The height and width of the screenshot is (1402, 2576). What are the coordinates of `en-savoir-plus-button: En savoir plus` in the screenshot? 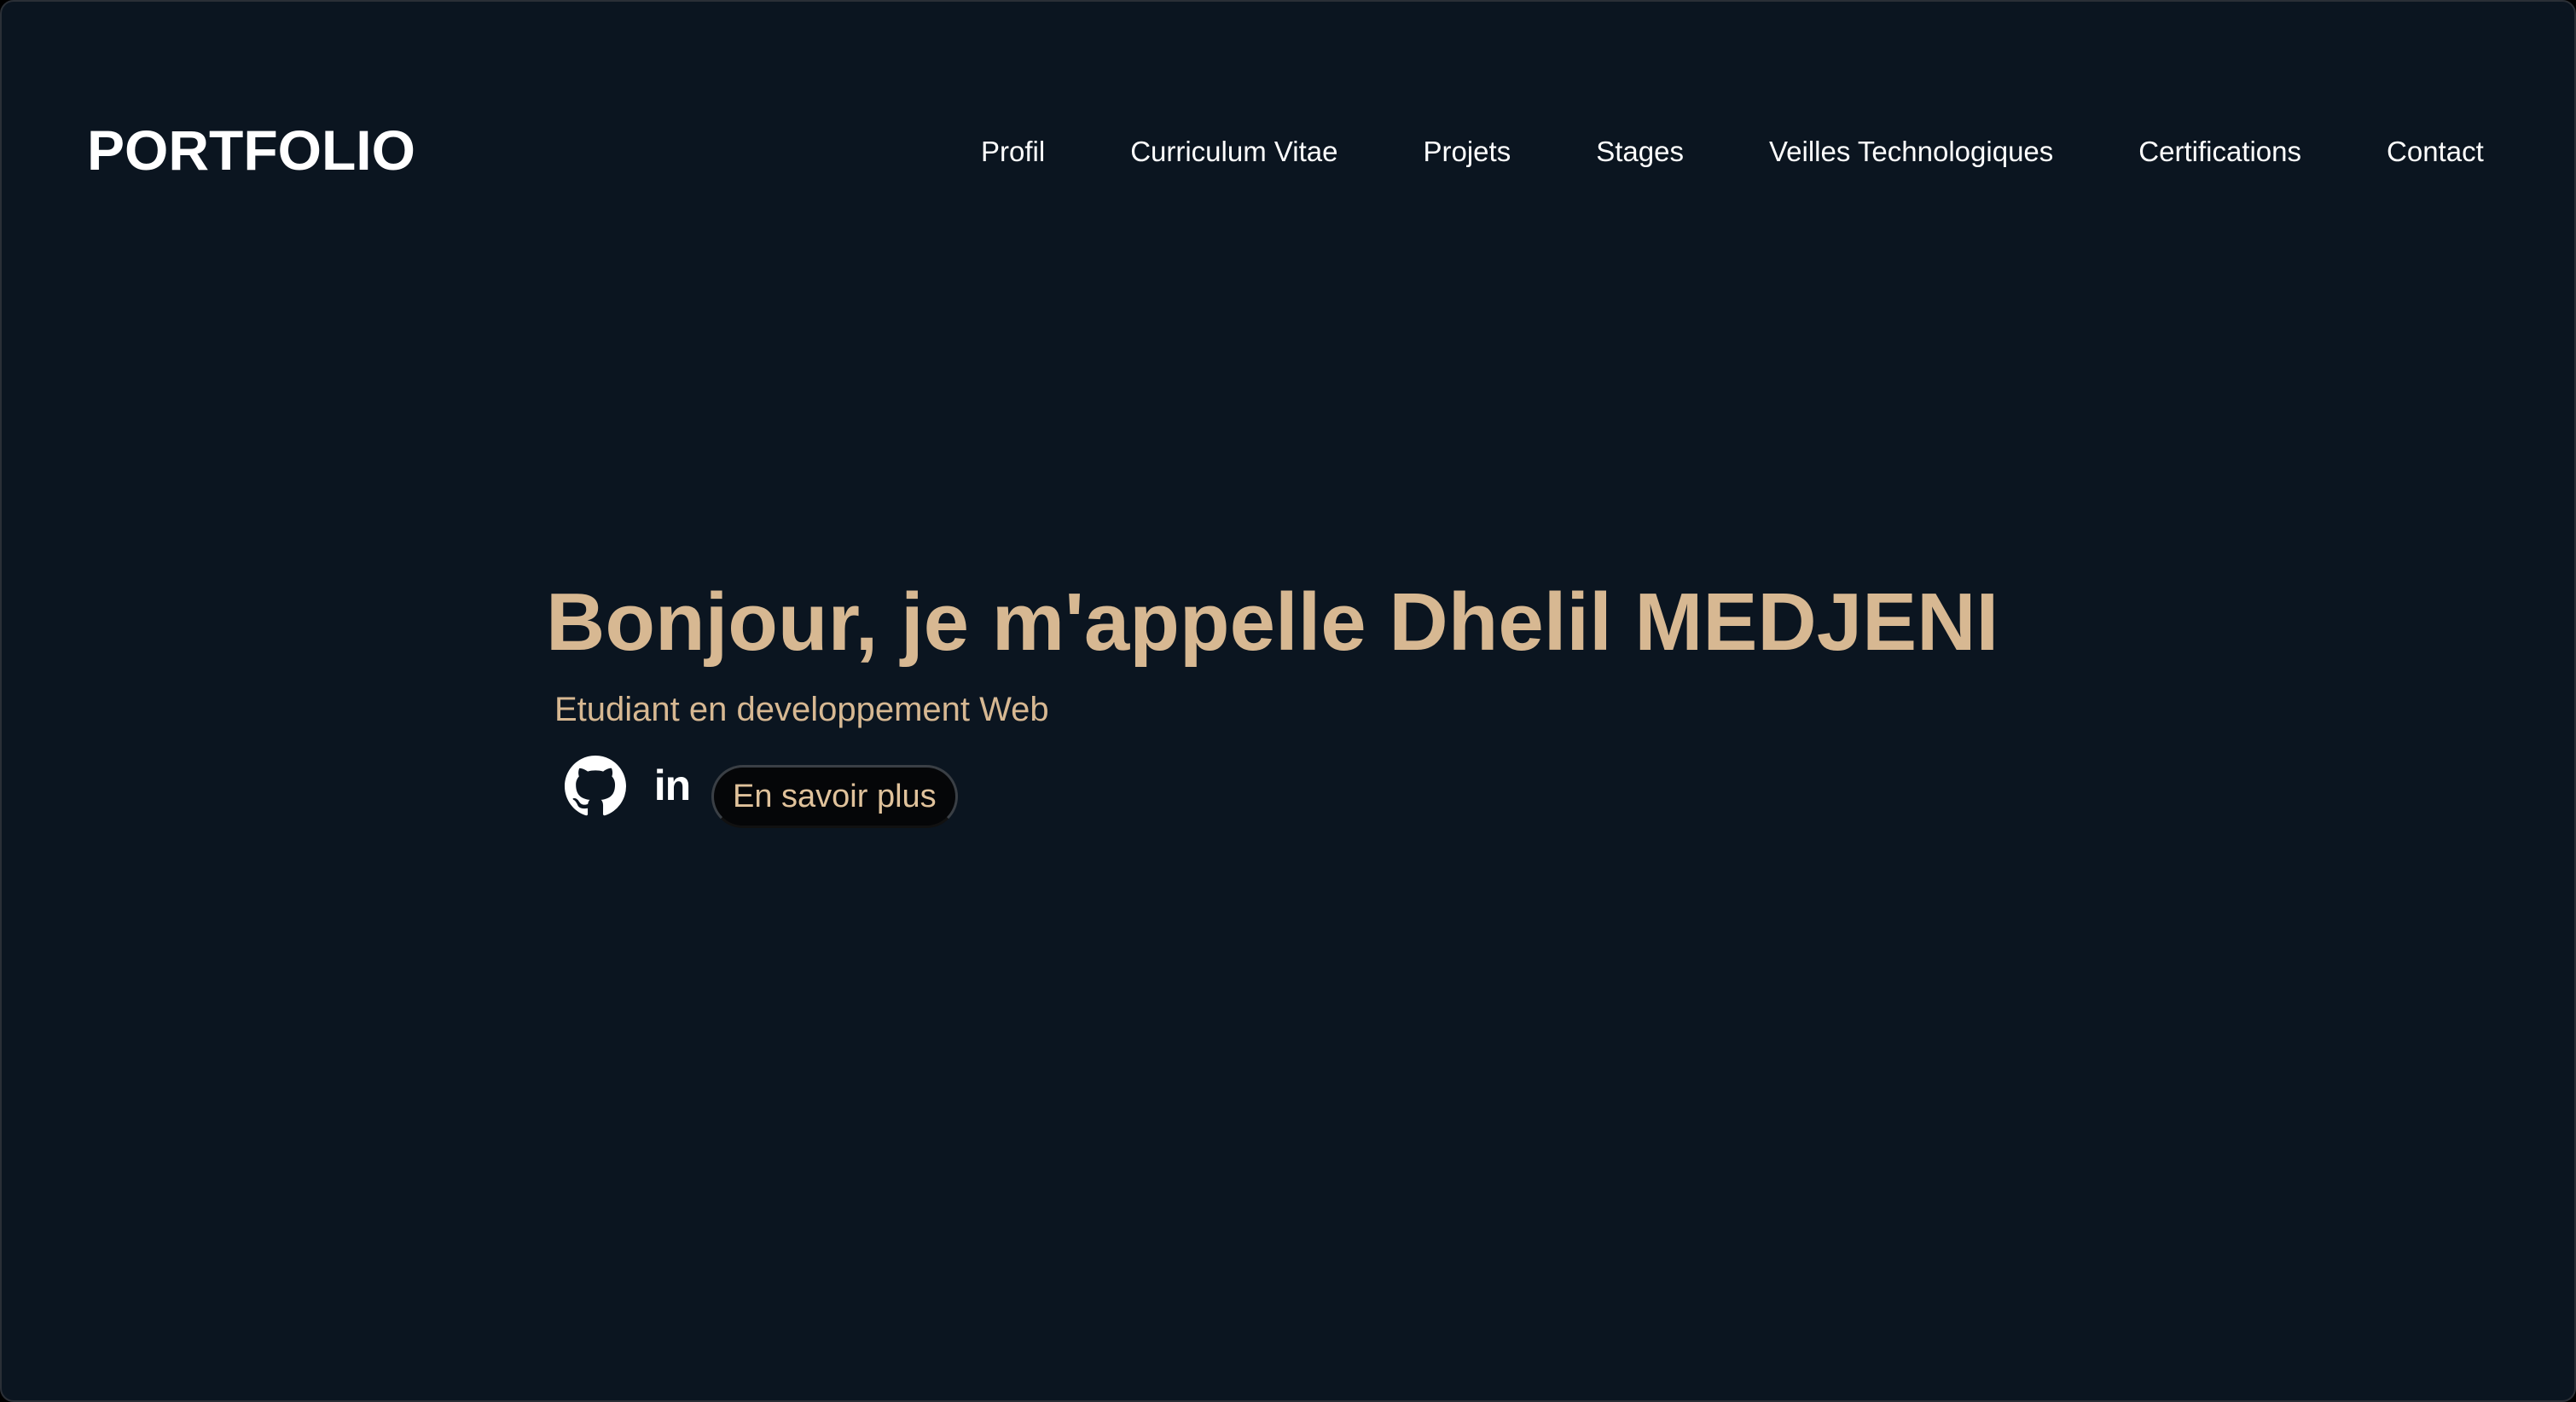 It's located at (834, 796).